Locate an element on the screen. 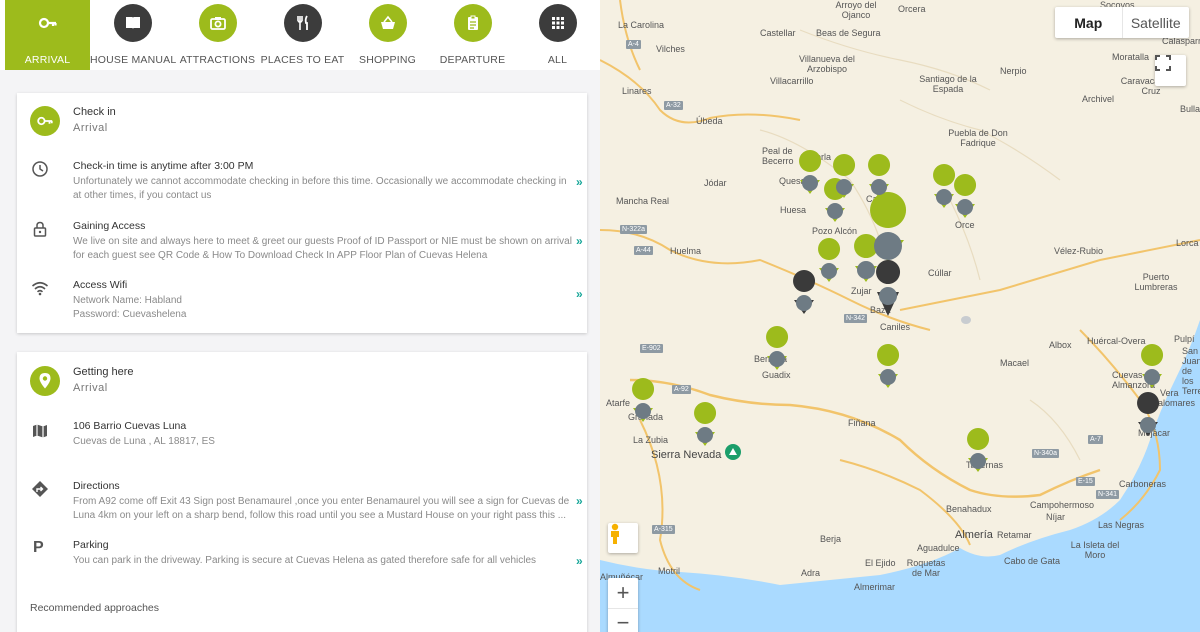  road-shield: E-902 is located at coordinates (651, 348).